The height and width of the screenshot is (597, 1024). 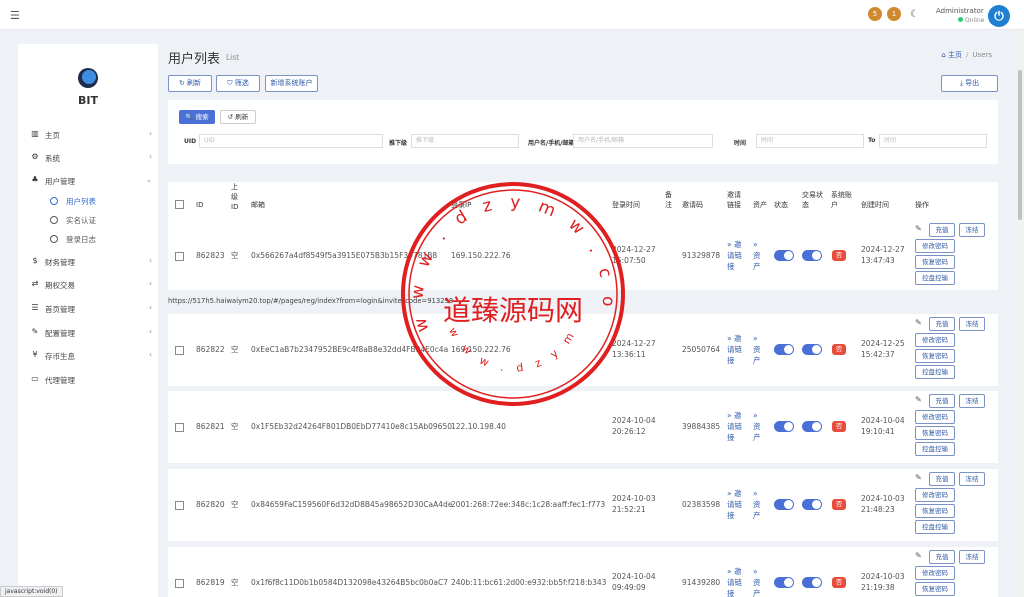 What do you see at coordinates (1020, 145) in the screenshot?
I see `scrollbar-thumb` at bounding box center [1020, 145].